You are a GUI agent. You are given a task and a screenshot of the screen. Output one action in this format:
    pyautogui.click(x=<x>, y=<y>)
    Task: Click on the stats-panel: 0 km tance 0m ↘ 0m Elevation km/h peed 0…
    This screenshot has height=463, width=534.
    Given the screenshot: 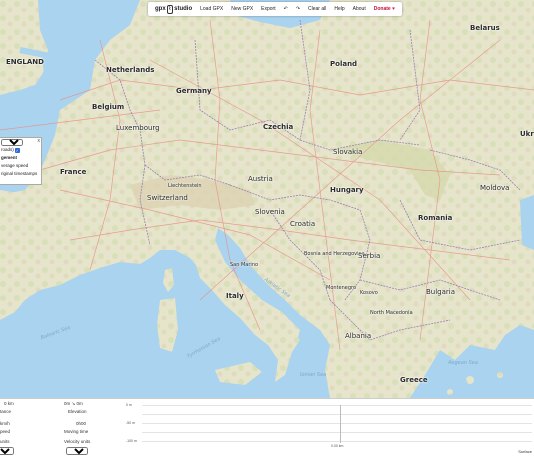 What is the action you would take?
    pyautogui.click(x=60, y=431)
    